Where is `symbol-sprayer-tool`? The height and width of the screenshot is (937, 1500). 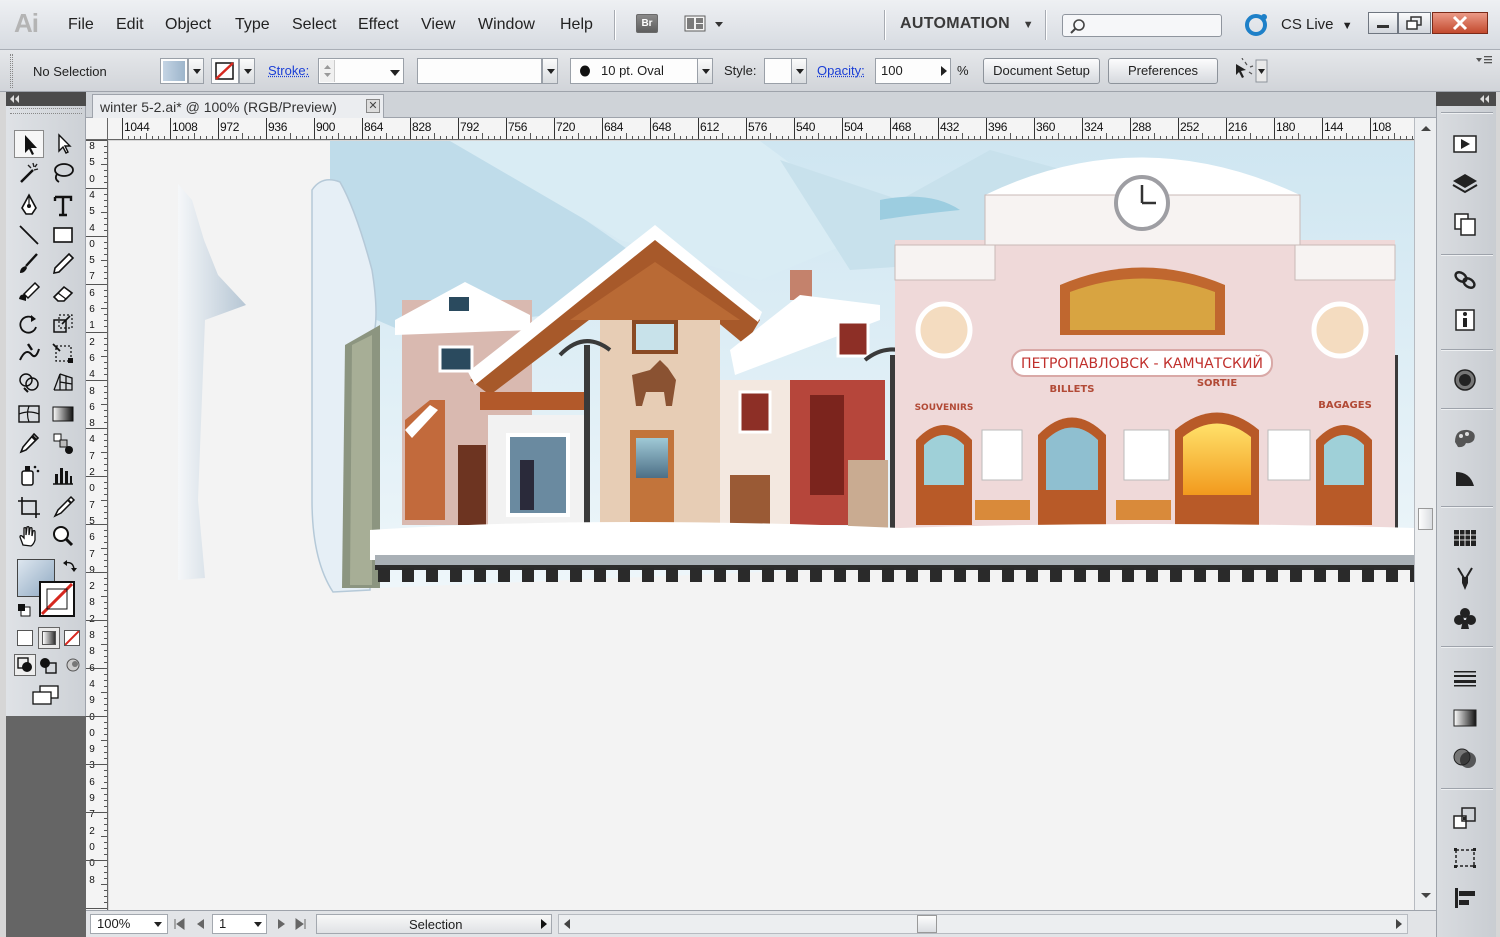 symbol-sprayer-tool is located at coordinates (29, 475).